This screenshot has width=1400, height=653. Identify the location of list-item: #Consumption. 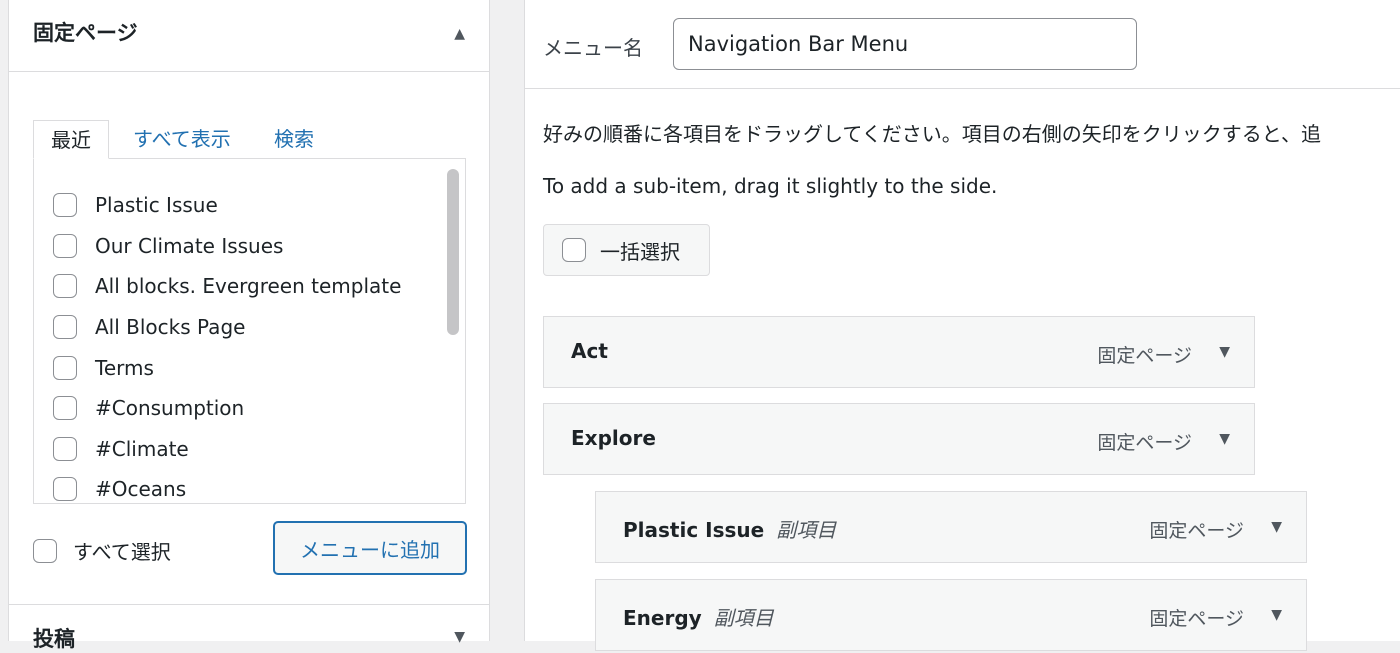
(227, 408).